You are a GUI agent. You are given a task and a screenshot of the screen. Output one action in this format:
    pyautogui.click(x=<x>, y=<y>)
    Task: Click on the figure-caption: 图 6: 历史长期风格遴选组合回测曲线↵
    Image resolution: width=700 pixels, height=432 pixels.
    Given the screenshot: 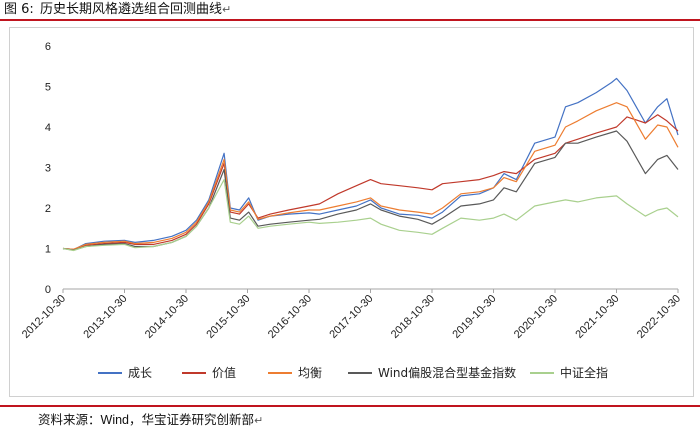 What is the action you would take?
    pyautogui.click(x=350, y=10)
    